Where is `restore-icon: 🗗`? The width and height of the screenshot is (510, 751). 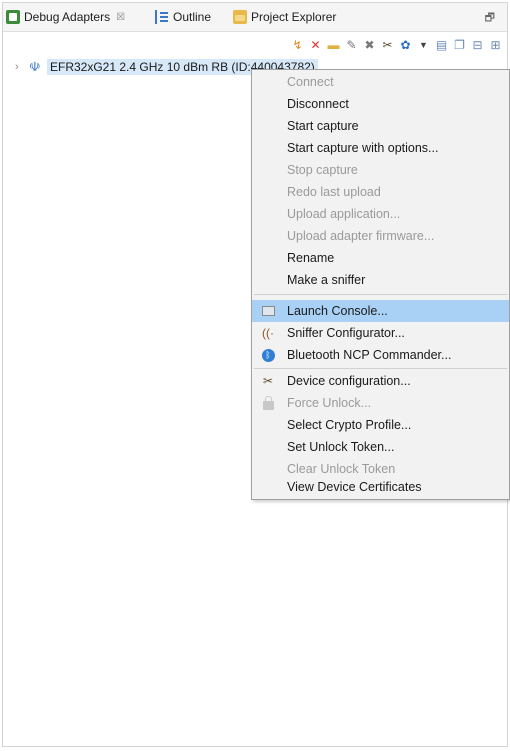 restore-icon: 🗗 is located at coordinates (490, 18).